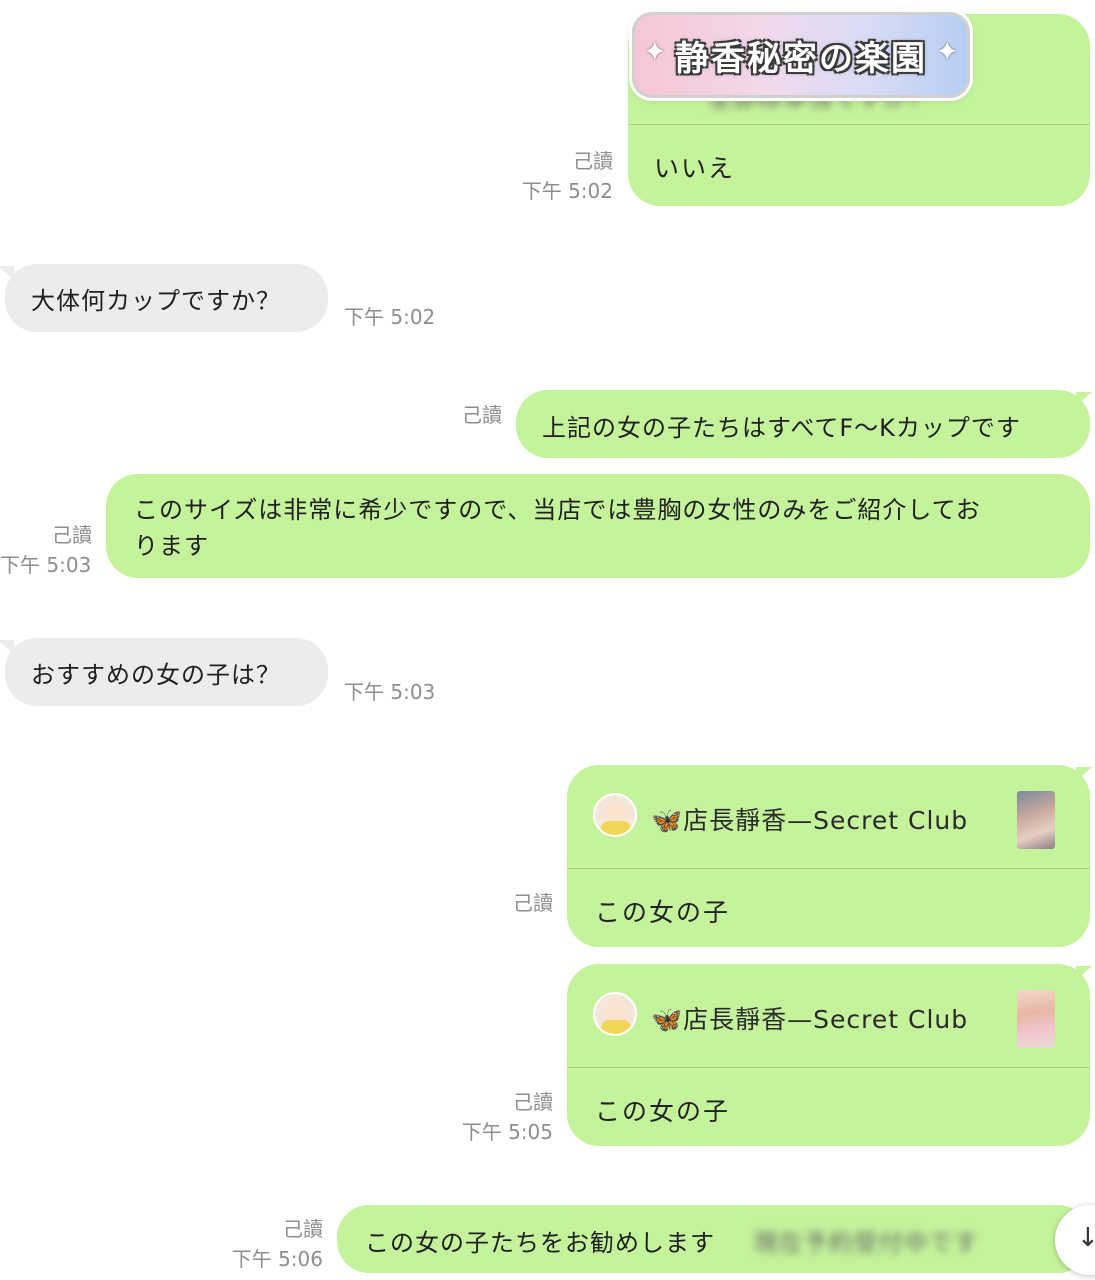 The image size is (1095, 1280). I want to click on message-bubble-incoming: 大体何カップですか？, so click(166, 298).